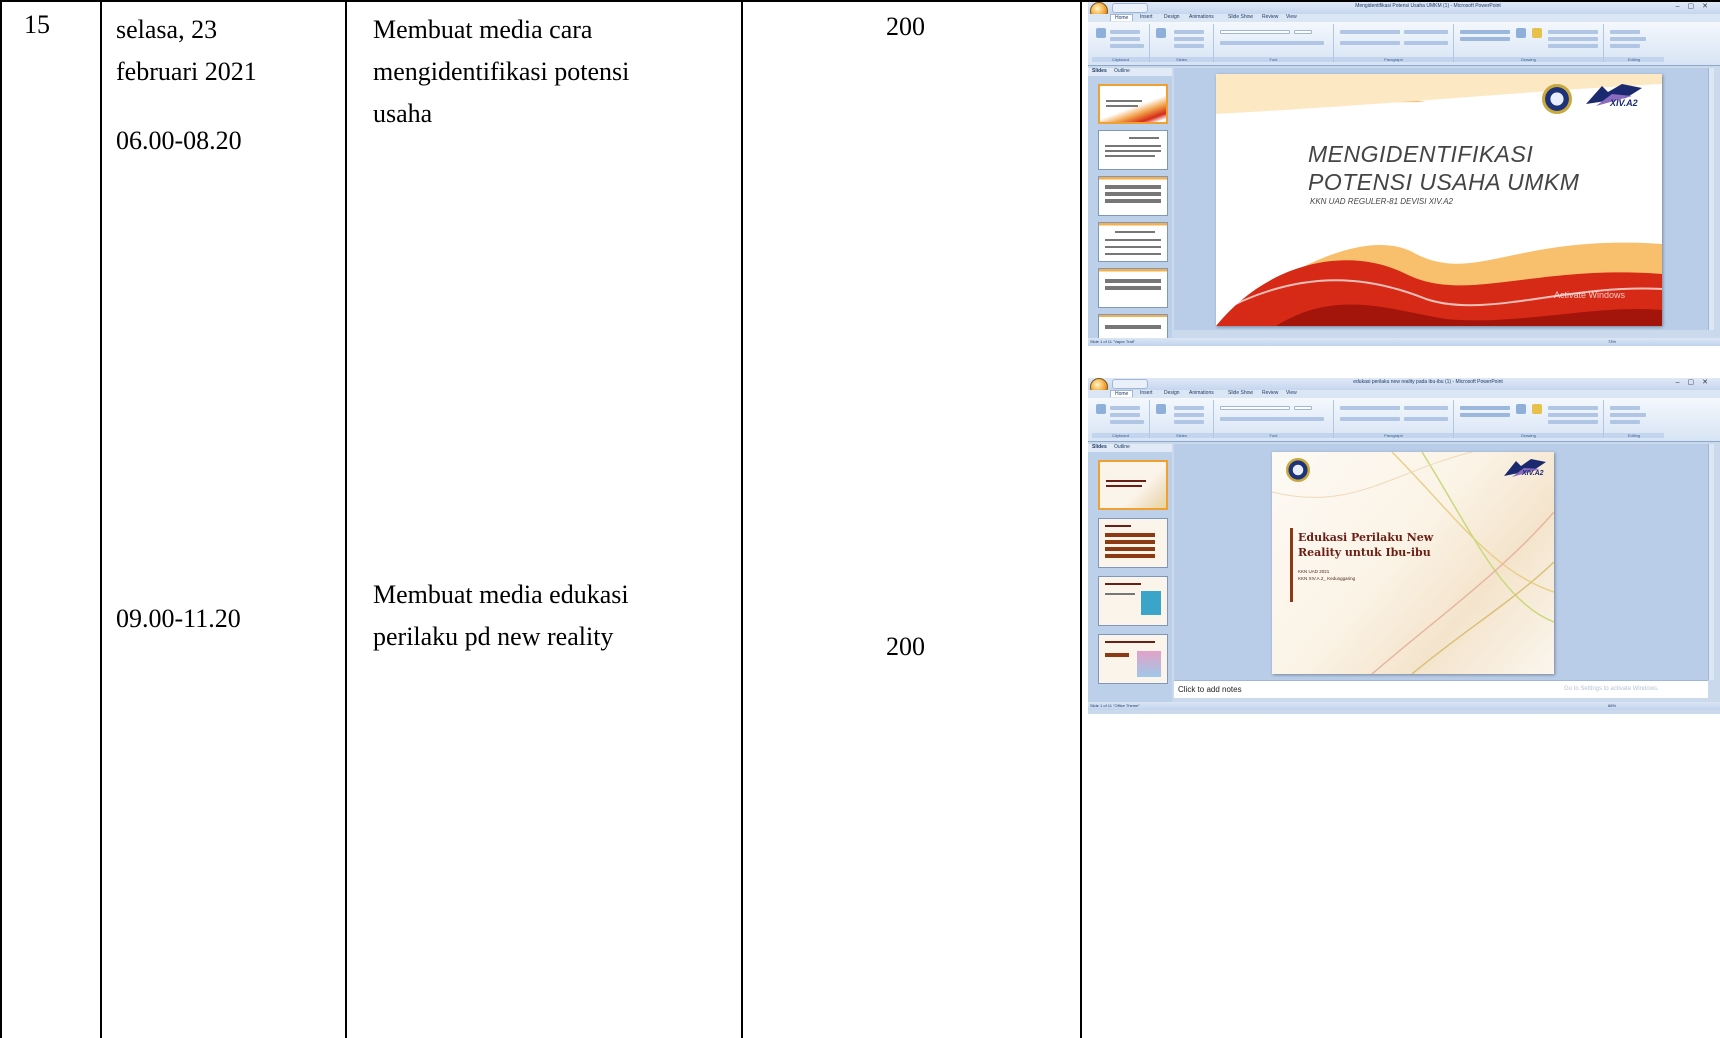 The width and height of the screenshot is (1720, 1038). I want to click on zoom-level: 73%, so click(1612, 341).